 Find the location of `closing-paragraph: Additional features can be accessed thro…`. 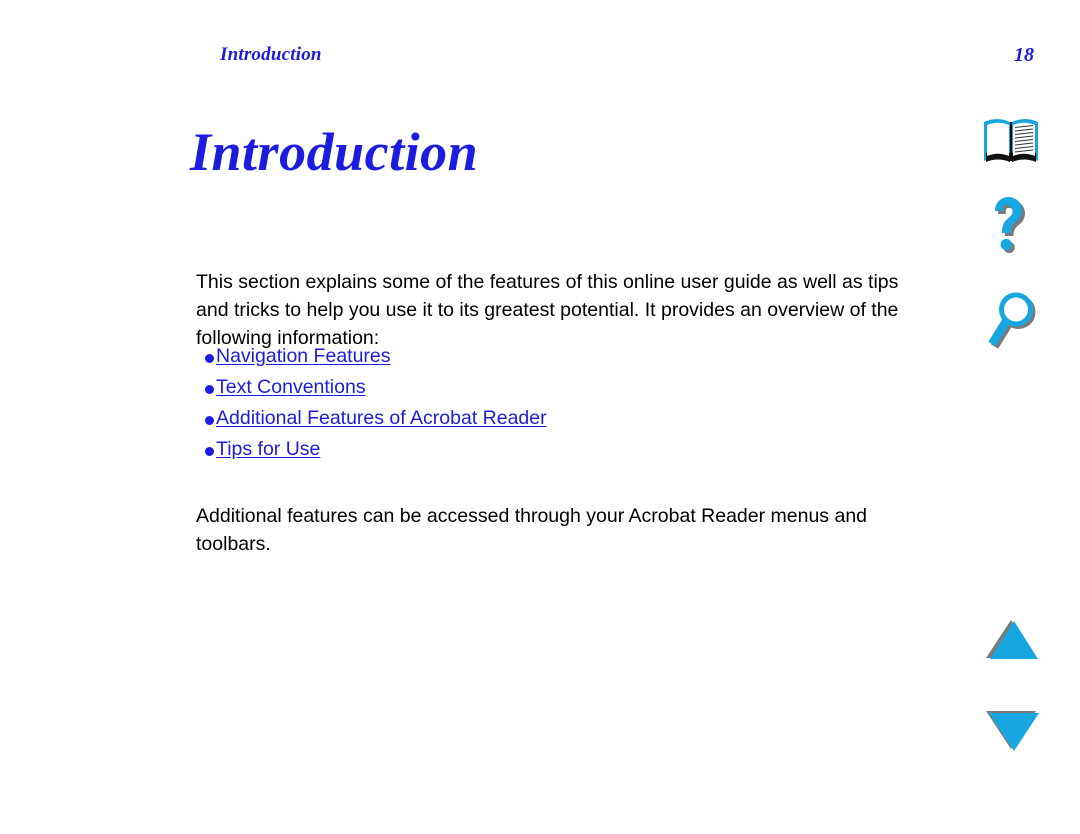

closing-paragraph: Additional features can be accessed thro… is located at coordinates (532, 529).